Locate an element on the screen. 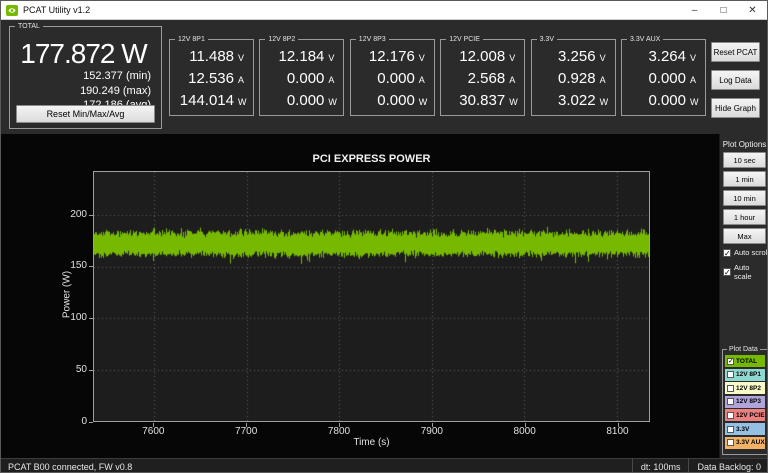  sensor-current-value: 2.568 is located at coordinates (486, 78).